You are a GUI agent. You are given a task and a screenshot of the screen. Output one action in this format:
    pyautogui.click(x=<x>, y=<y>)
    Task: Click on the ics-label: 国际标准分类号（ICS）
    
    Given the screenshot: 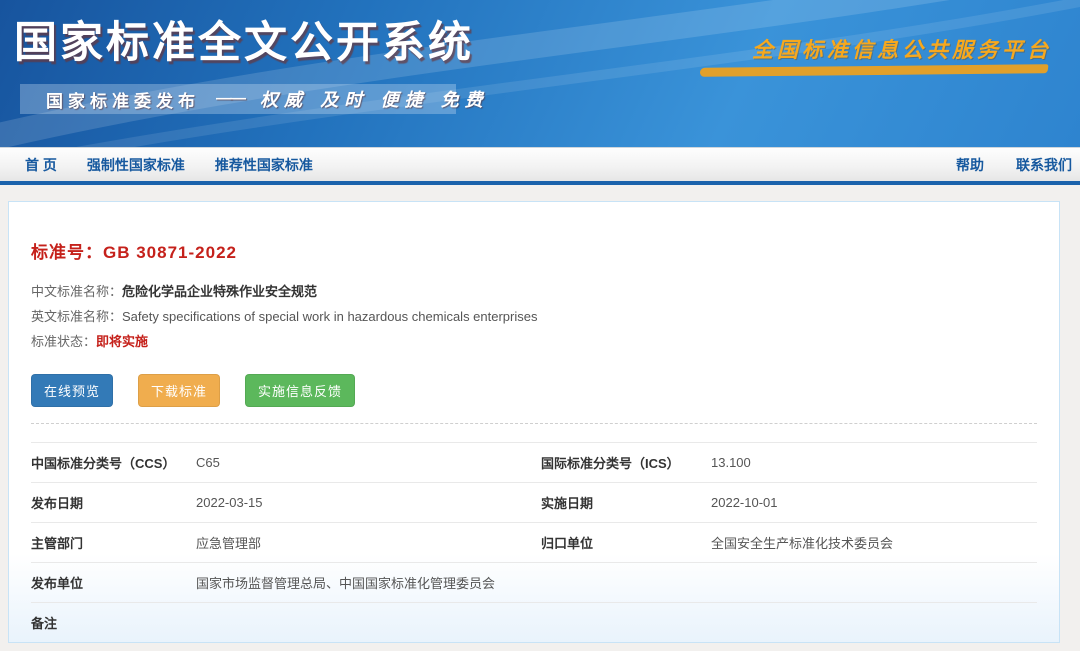 What is the action you would take?
    pyautogui.click(x=610, y=463)
    